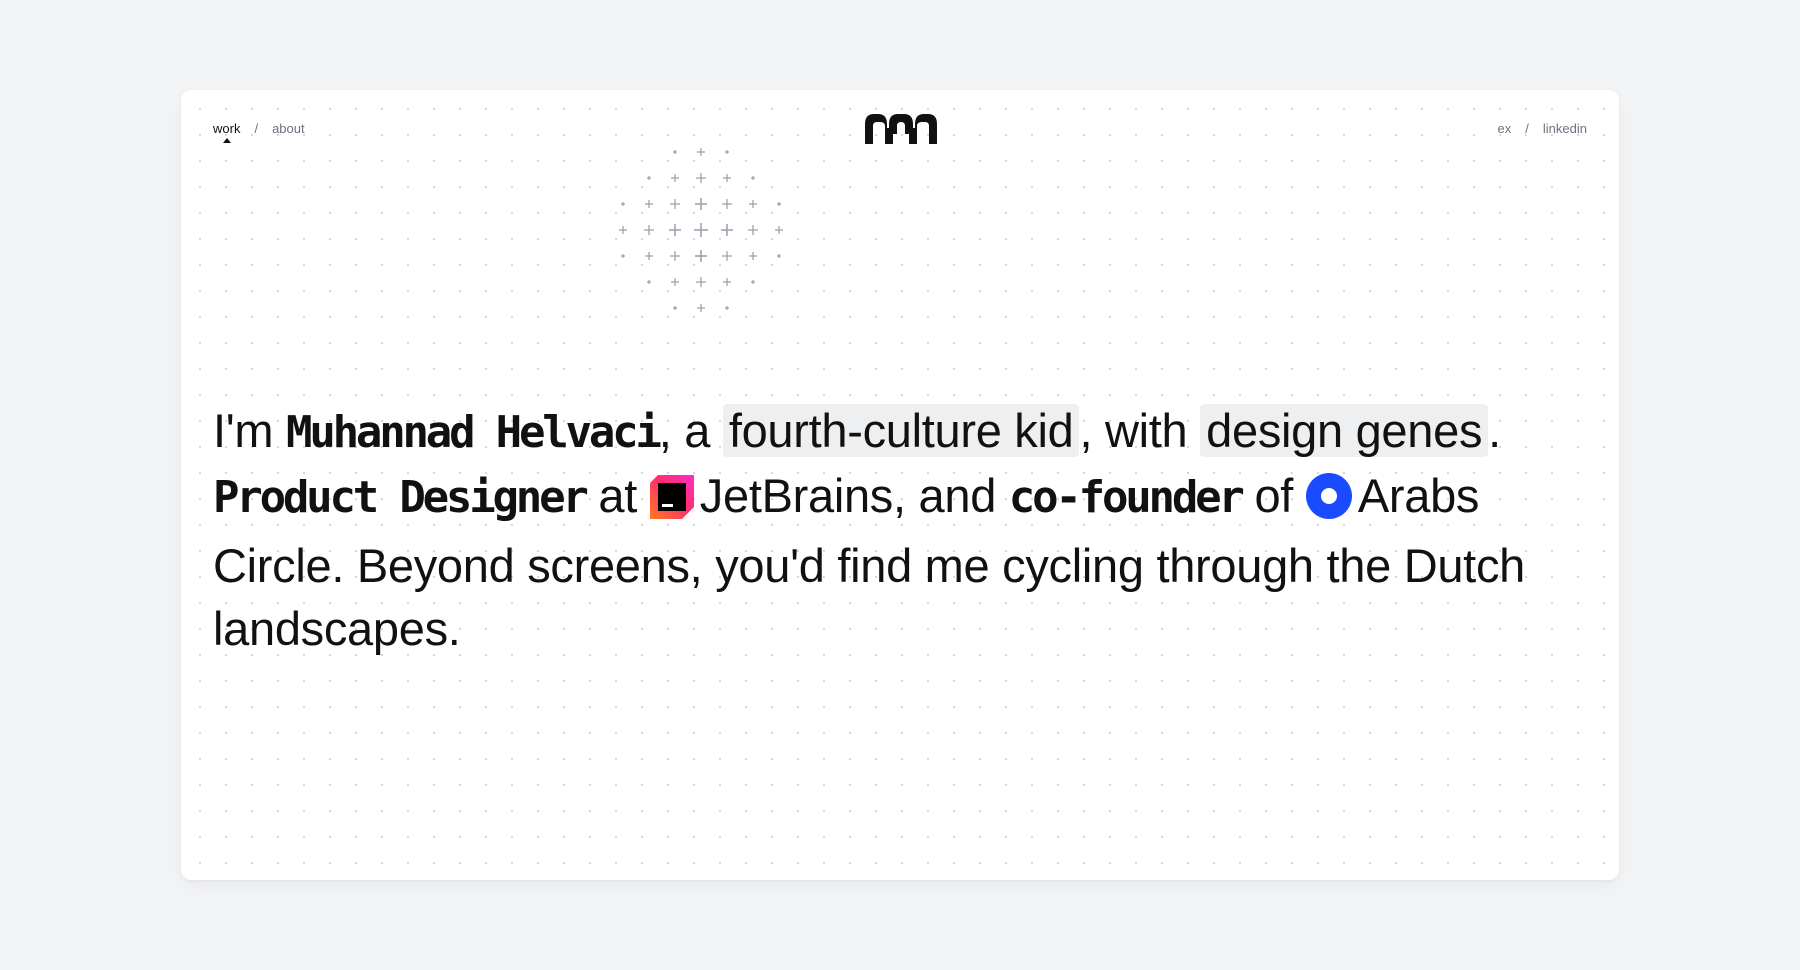 The height and width of the screenshot is (970, 1800). Describe the element at coordinates (1542, 128) in the screenshot. I see `social-nav: ex / linkedin` at that location.